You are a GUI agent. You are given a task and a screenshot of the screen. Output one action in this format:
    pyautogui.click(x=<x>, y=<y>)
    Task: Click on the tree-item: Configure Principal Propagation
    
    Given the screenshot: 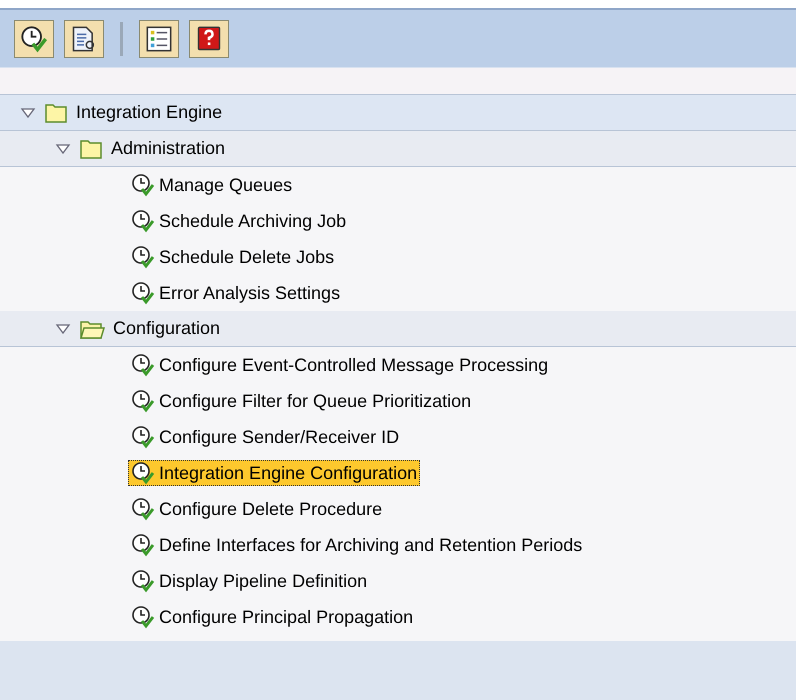 What is the action you would take?
    pyautogui.click(x=272, y=617)
    